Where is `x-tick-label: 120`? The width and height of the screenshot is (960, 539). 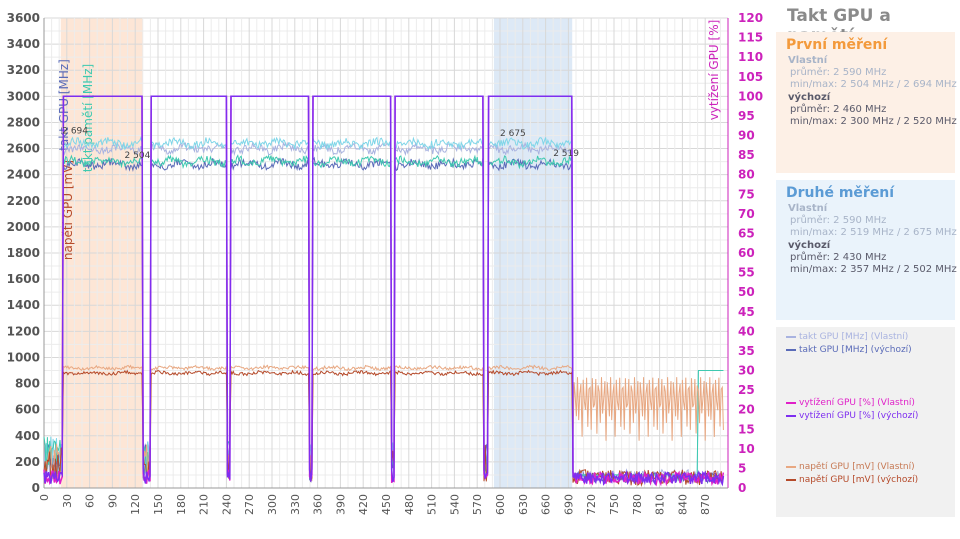
x-tick-label: 120 is located at coordinates (135, 504).